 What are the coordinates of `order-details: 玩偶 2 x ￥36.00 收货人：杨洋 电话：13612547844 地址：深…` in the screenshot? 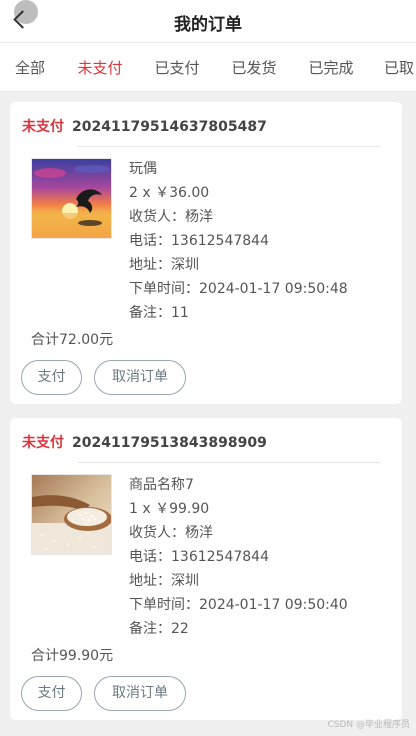 It's located at (238, 241).